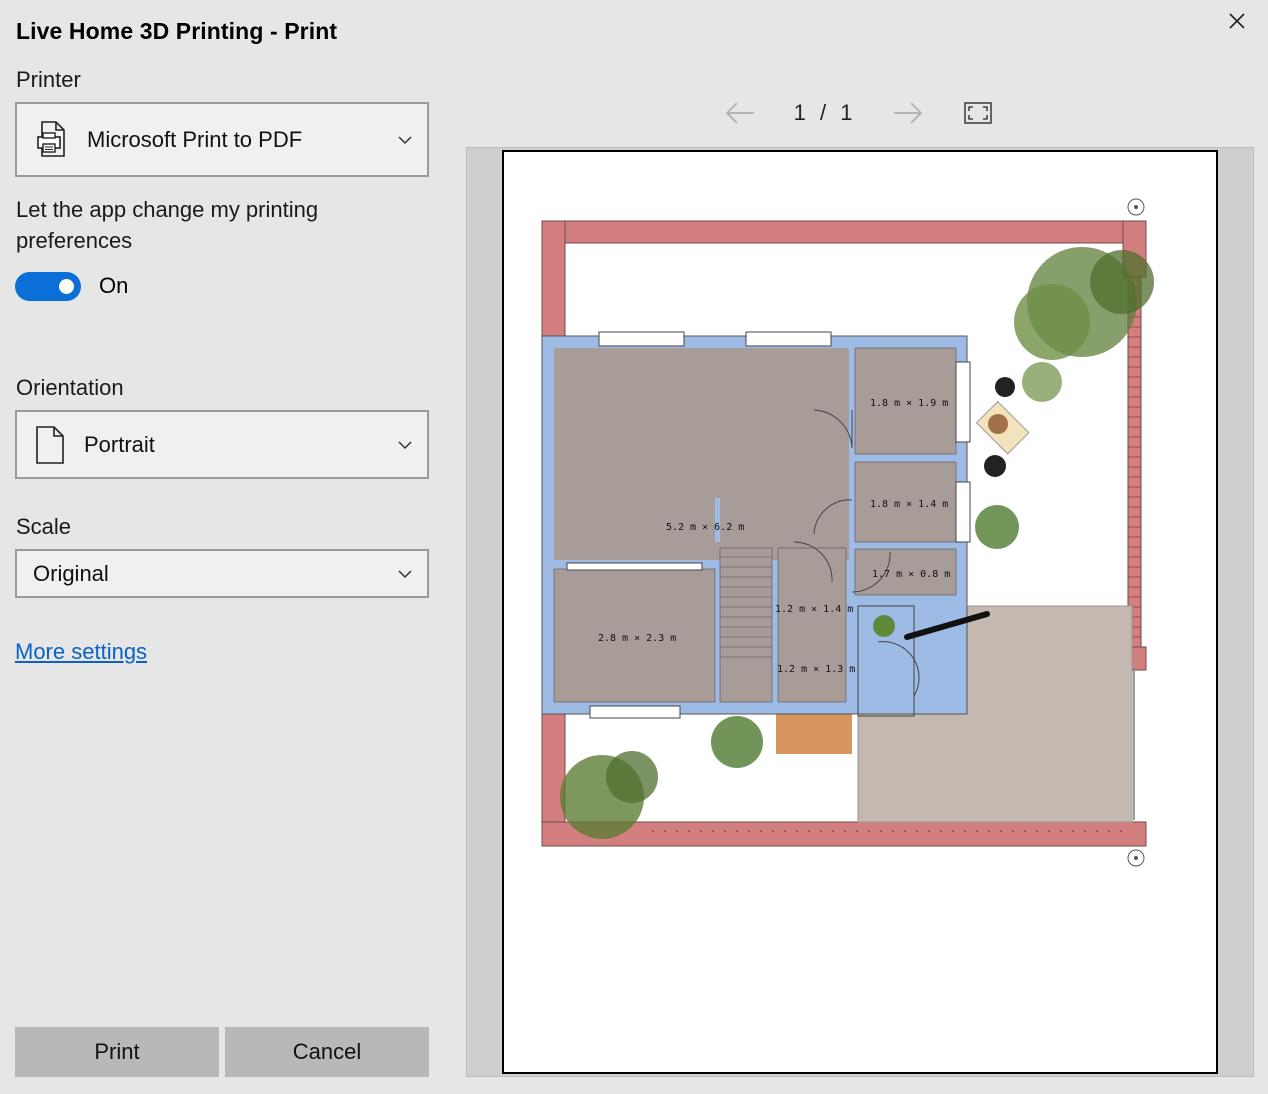 The width and height of the screenshot is (1268, 1094). I want to click on print-button: Print, so click(117, 1052).